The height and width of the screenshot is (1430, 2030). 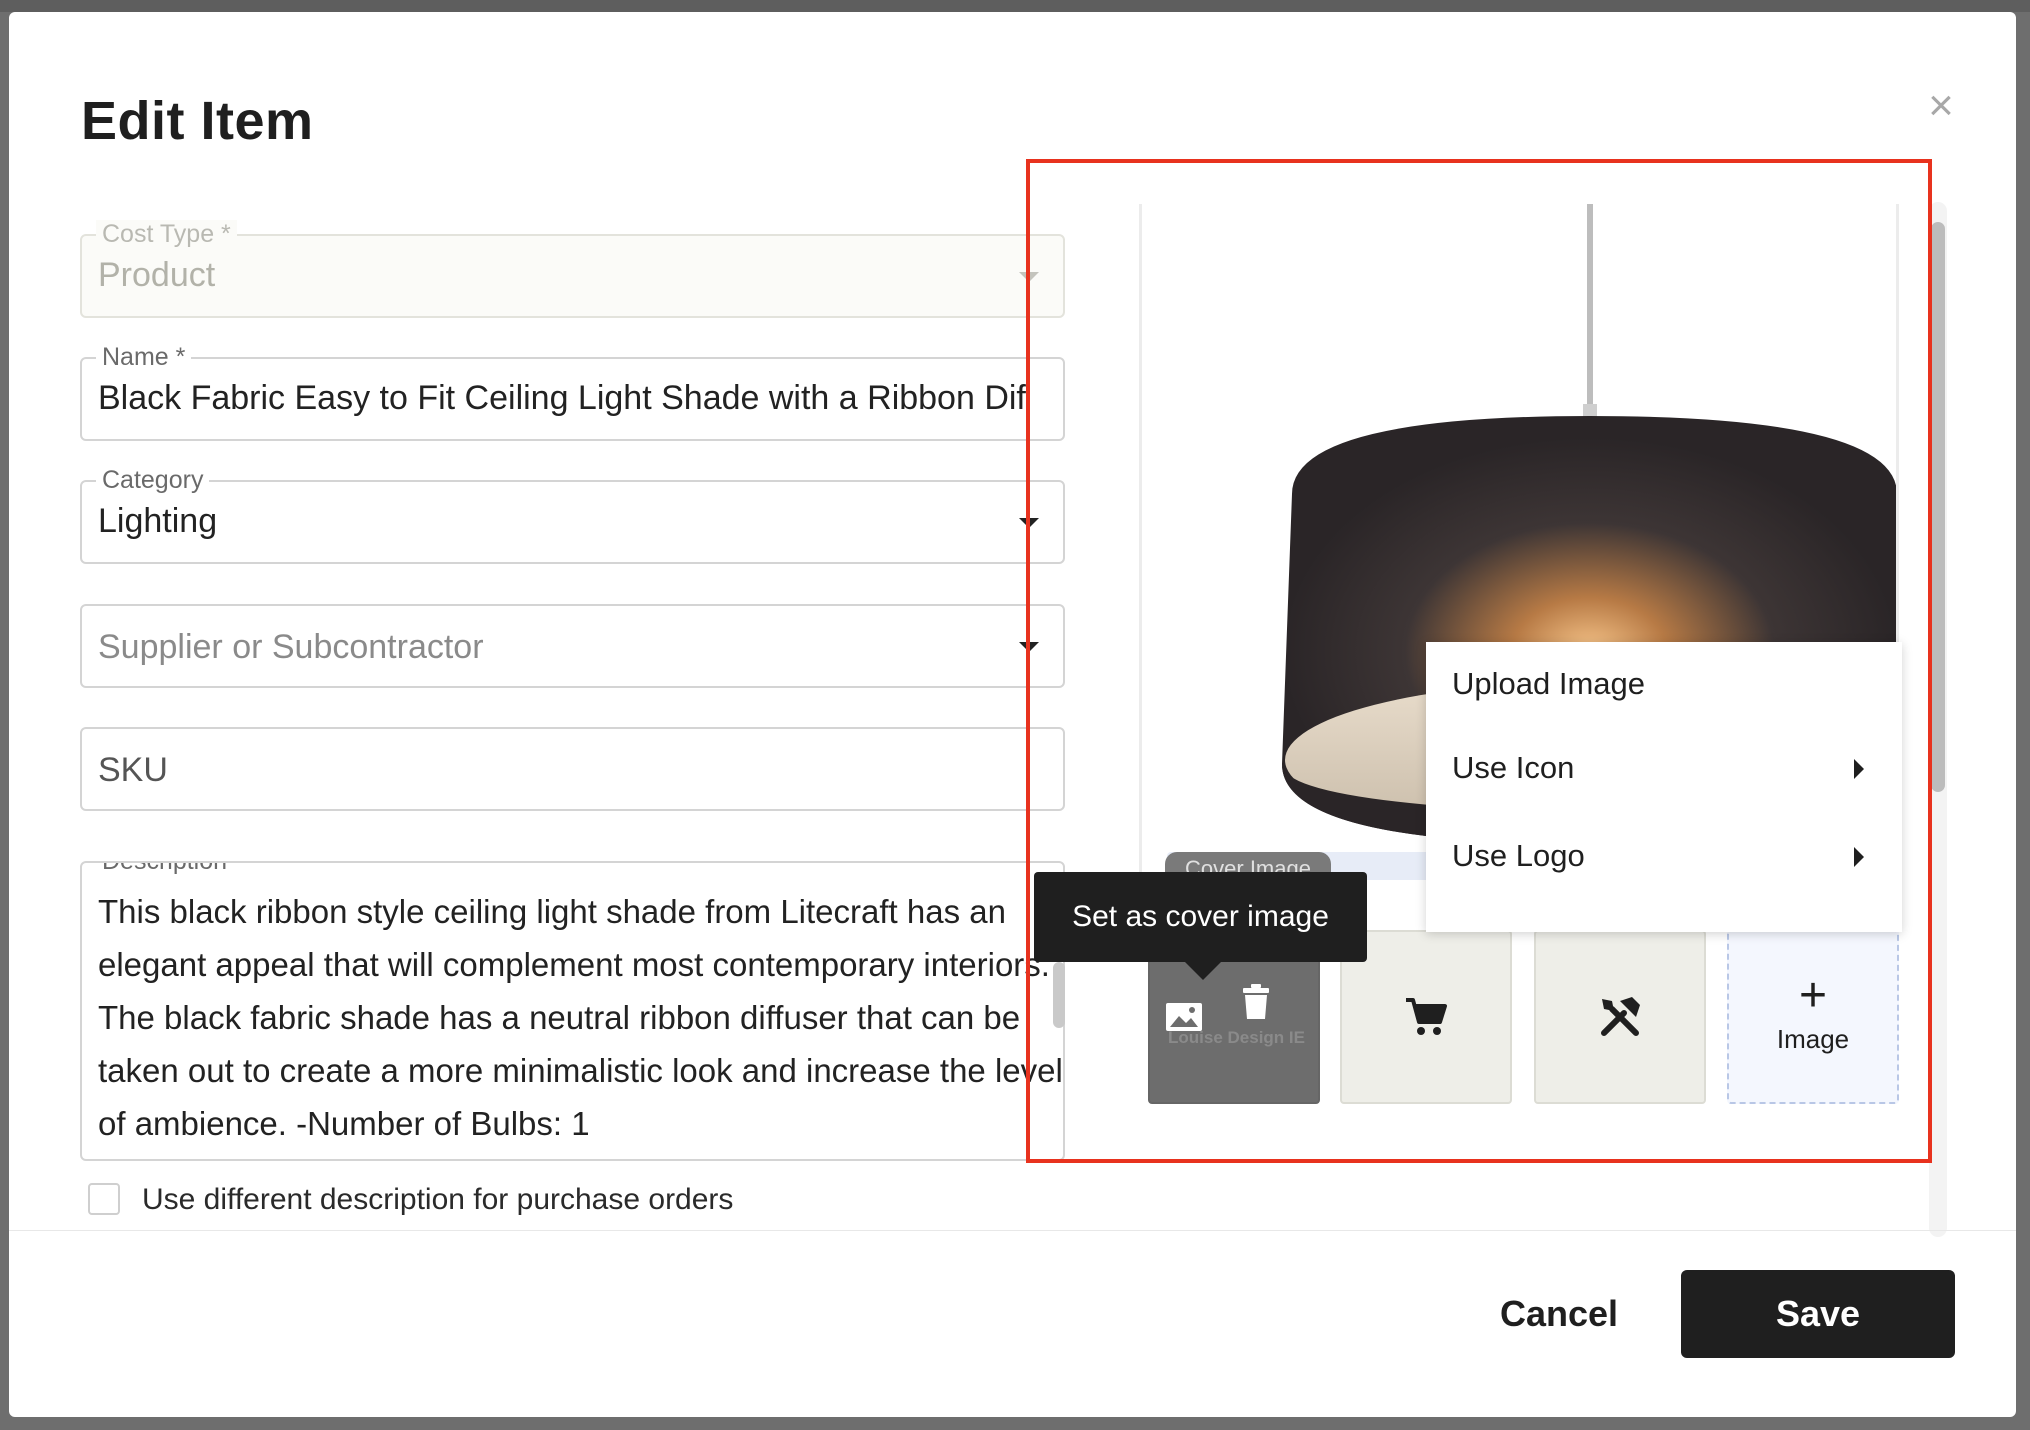 What do you see at coordinates (165, 869) in the screenshot?
I see `description-label: Description` at bounding box center [165, 869].